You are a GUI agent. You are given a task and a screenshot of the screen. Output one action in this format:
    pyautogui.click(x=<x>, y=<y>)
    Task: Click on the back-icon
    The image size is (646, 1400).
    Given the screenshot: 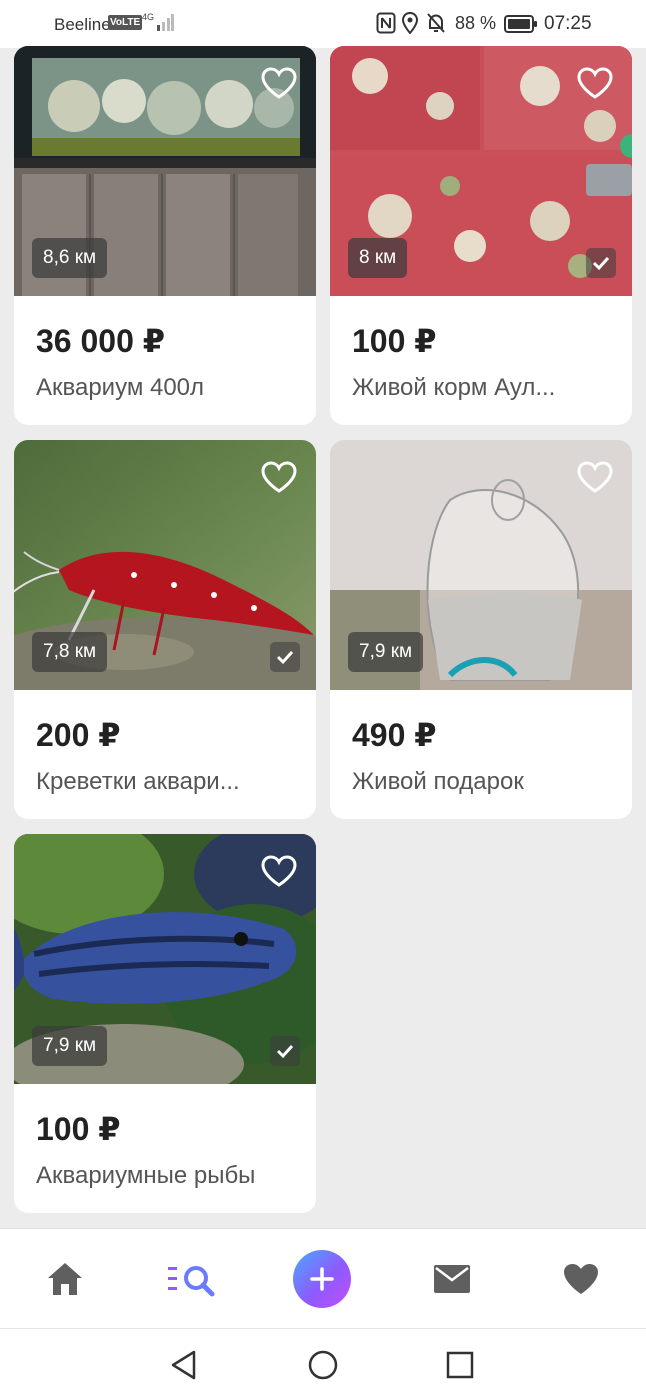 What is the action you would take?
    pyautogui.click(x=183, y=1365)
    